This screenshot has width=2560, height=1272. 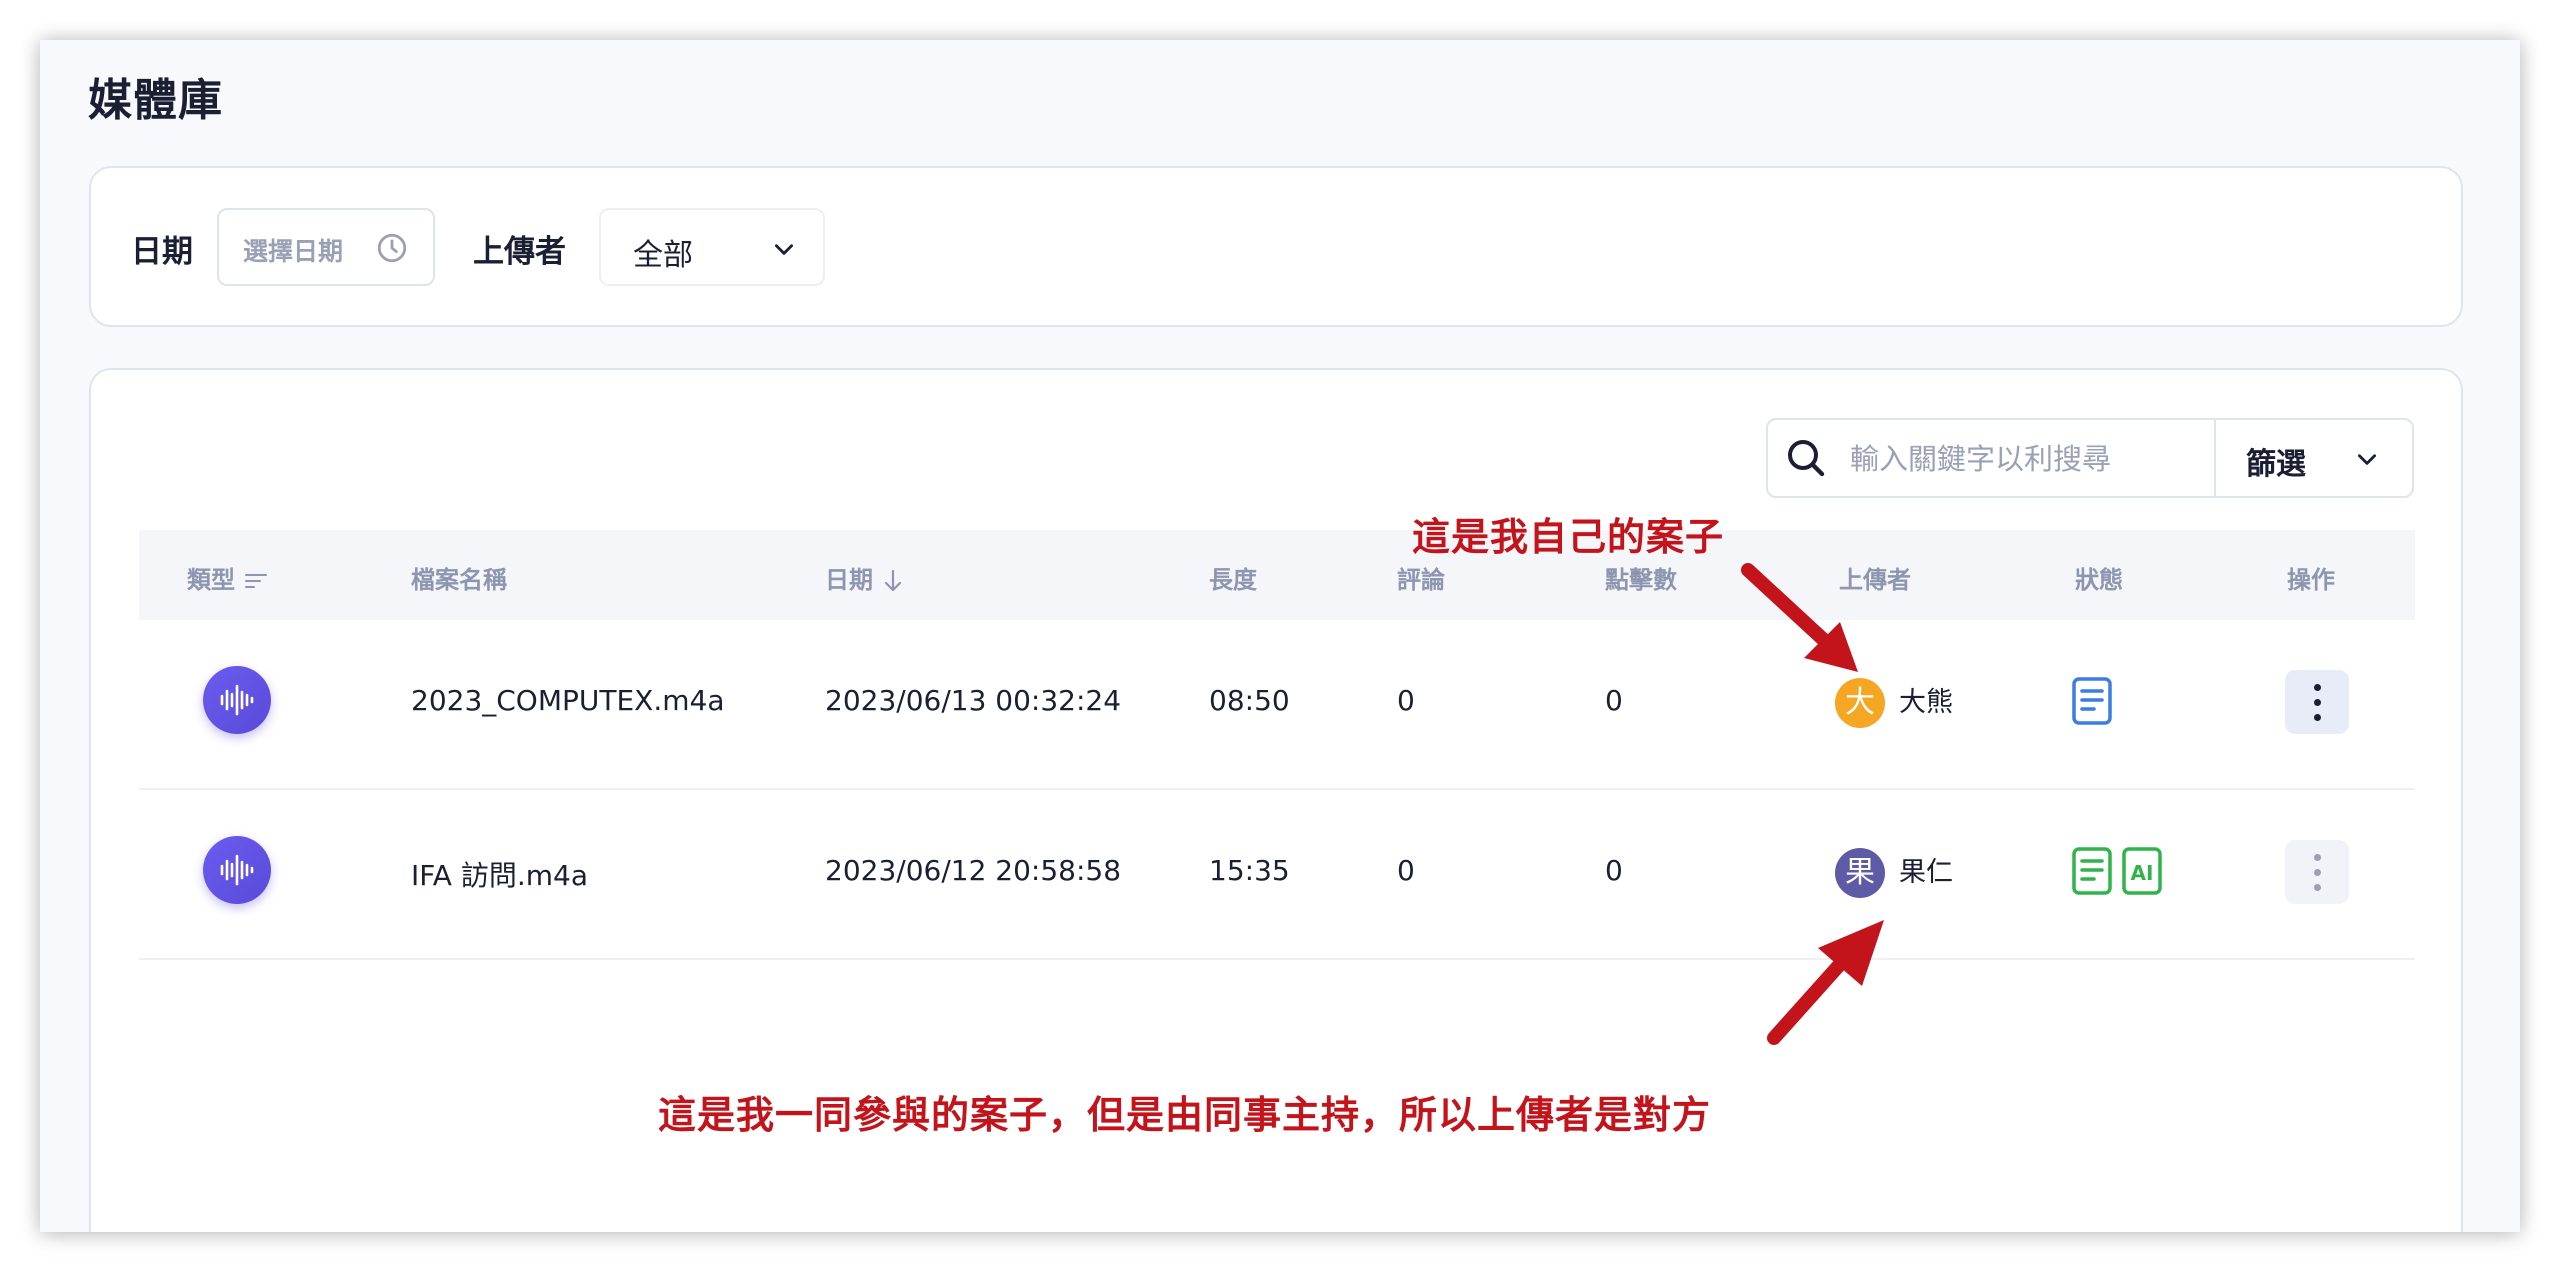 I want to click on arrow-down-icon, so click(x=893, y=580).